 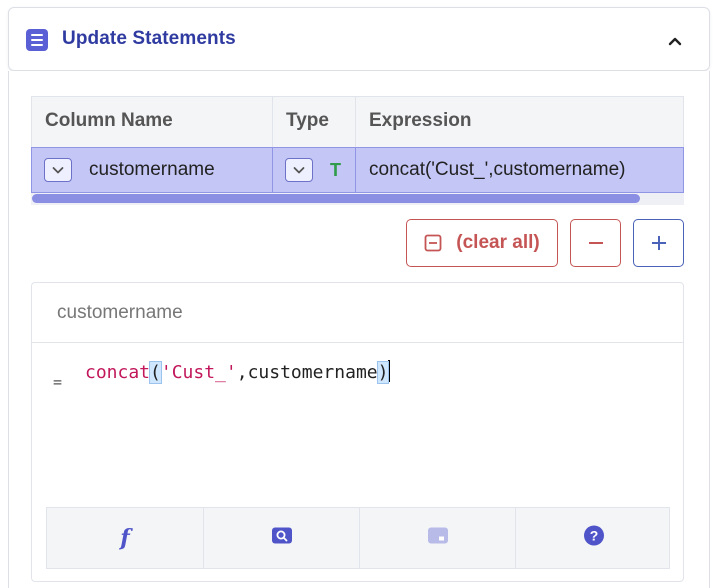 I want to click on assignment-operator: =, so click(x=58, y=382).